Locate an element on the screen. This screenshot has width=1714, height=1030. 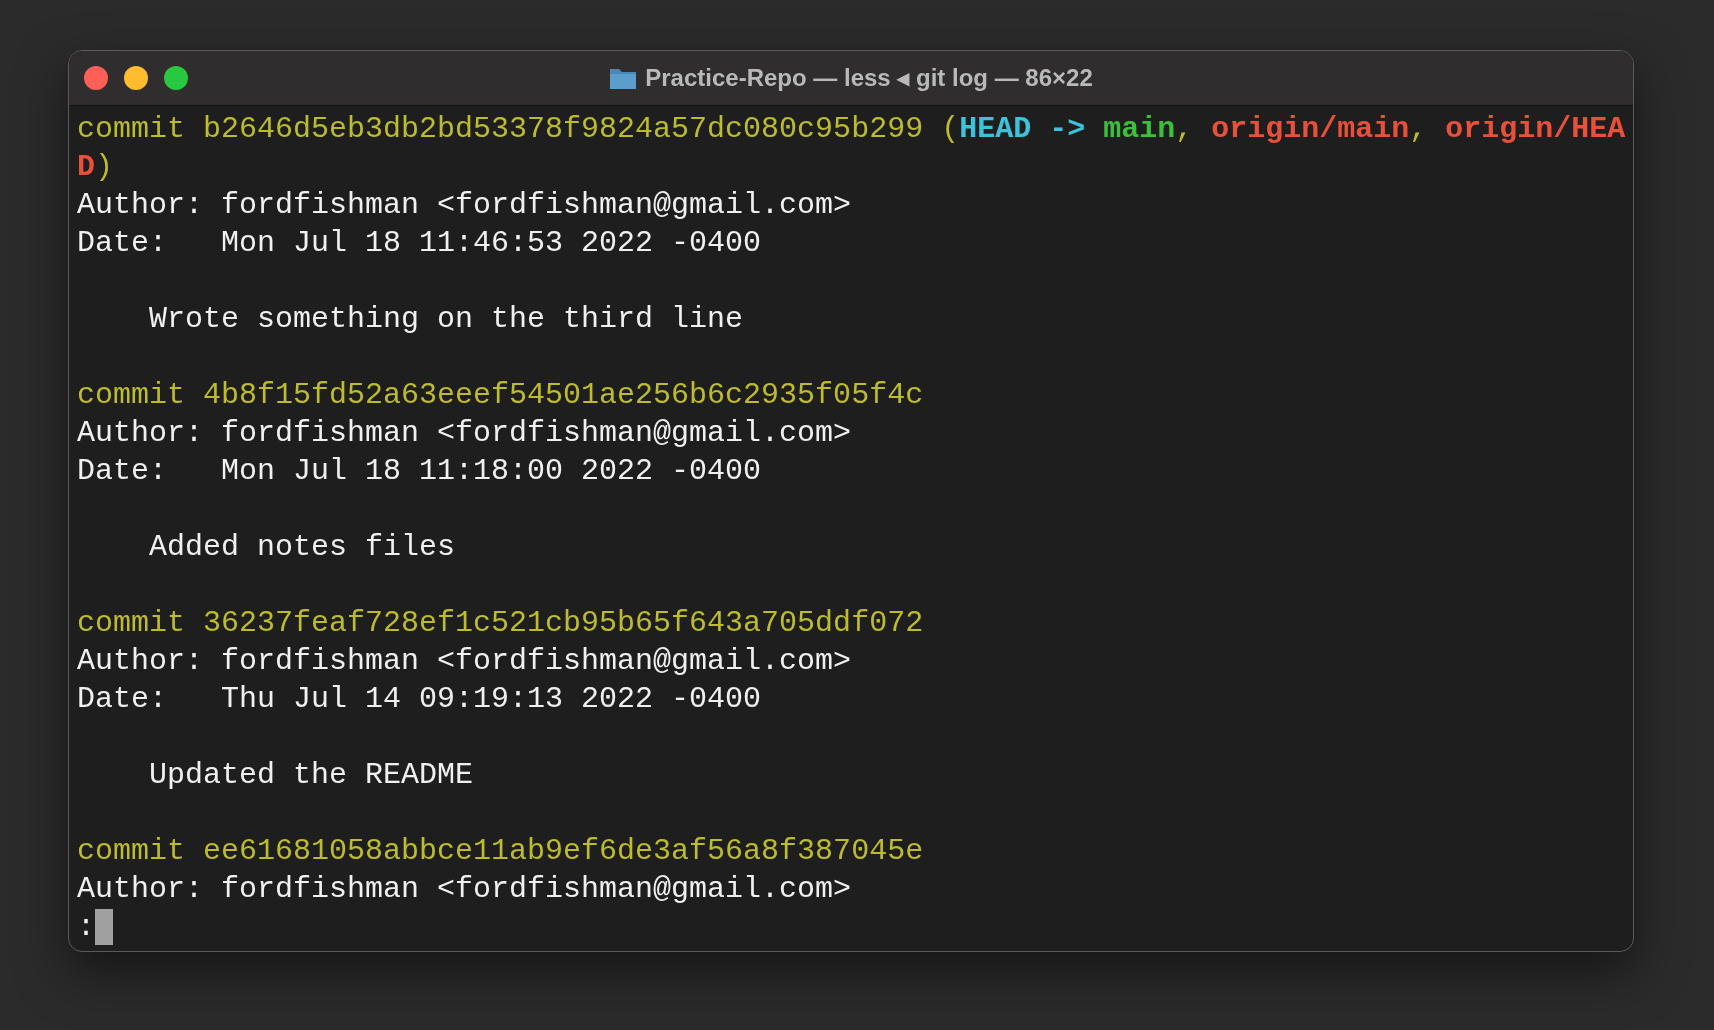
close-button is located at coordinates (96, 78).